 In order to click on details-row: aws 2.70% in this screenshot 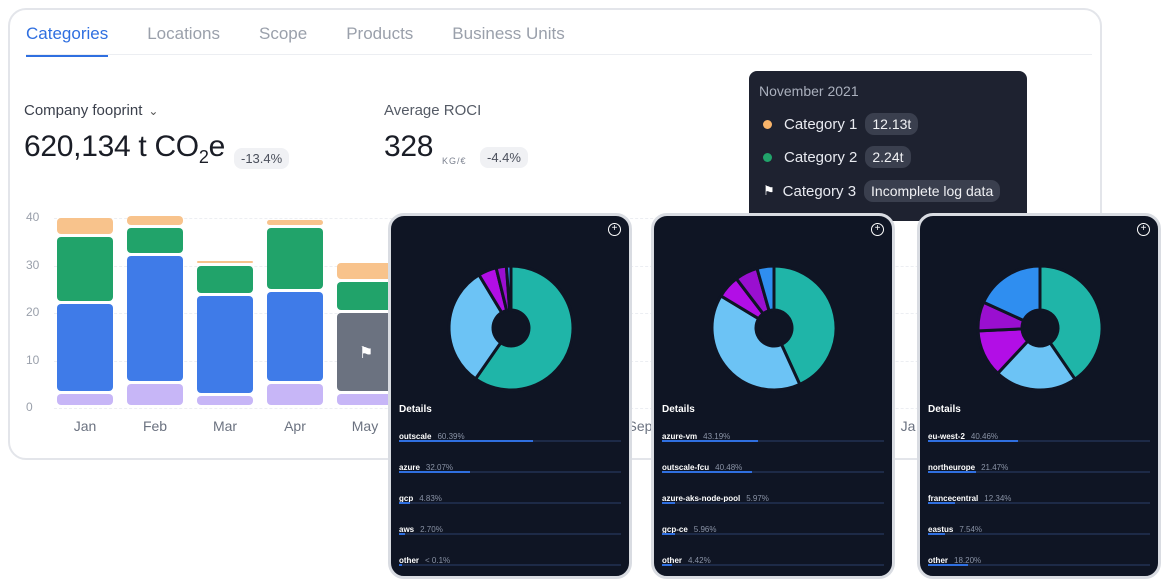, I will do `click(510, 528)`.